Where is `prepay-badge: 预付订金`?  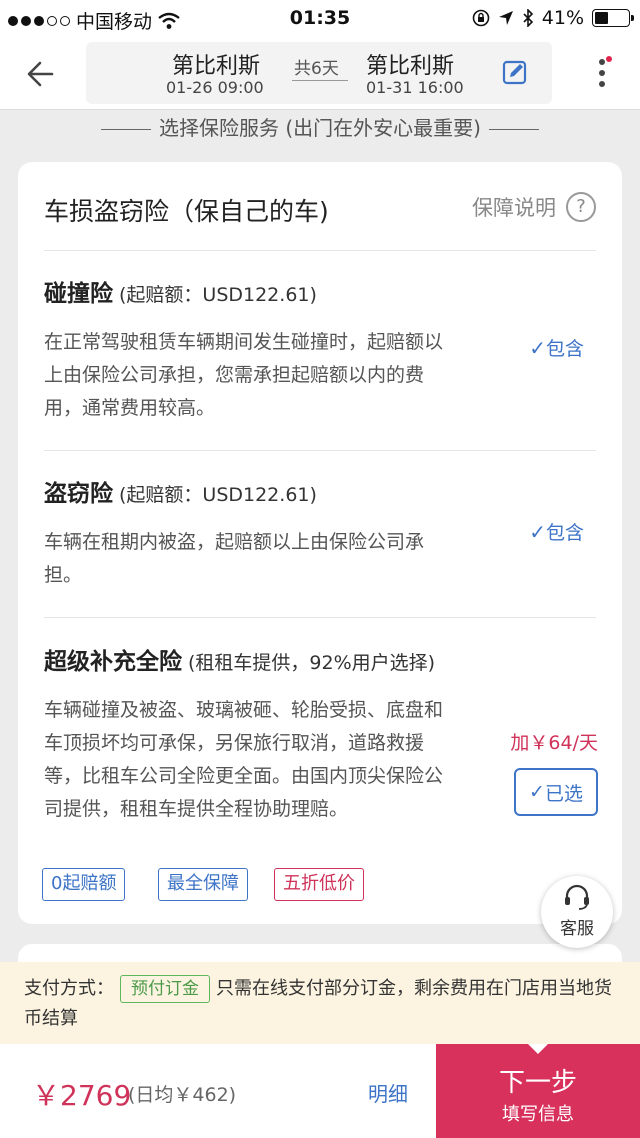 prepay-badge: 预付订金 is located at coordinates (165, 989).